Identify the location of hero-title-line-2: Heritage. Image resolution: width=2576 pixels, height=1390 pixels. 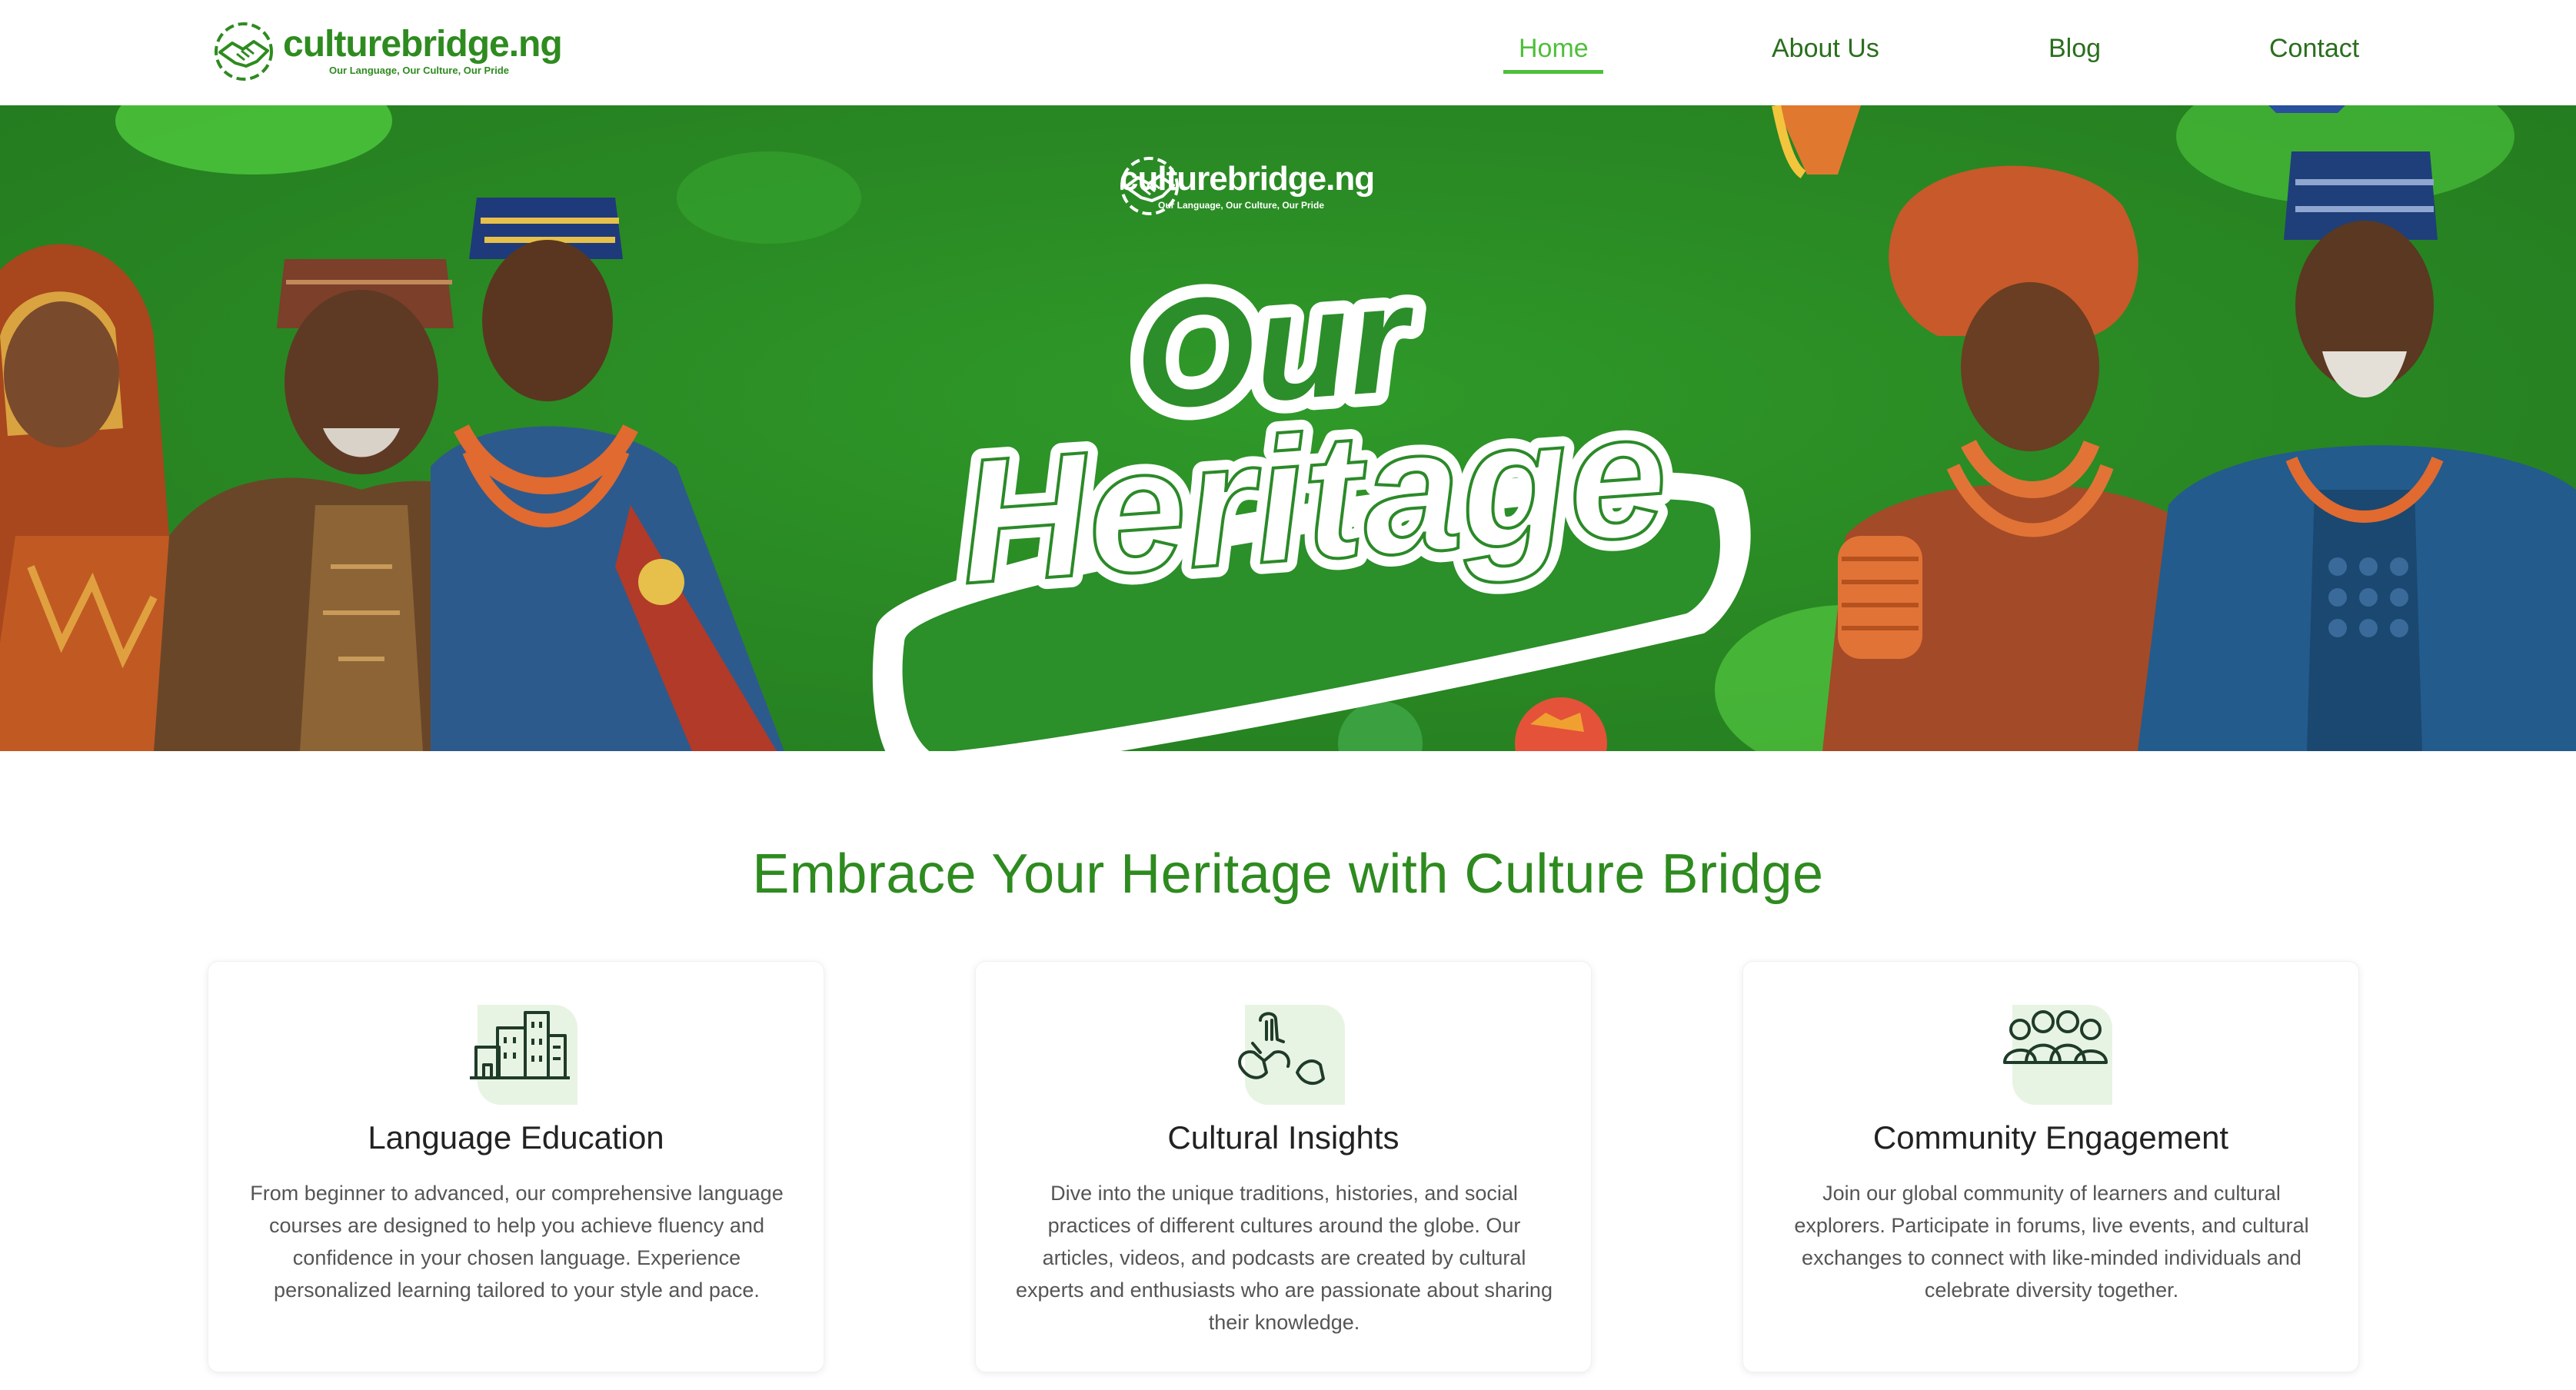
(1313, 497).